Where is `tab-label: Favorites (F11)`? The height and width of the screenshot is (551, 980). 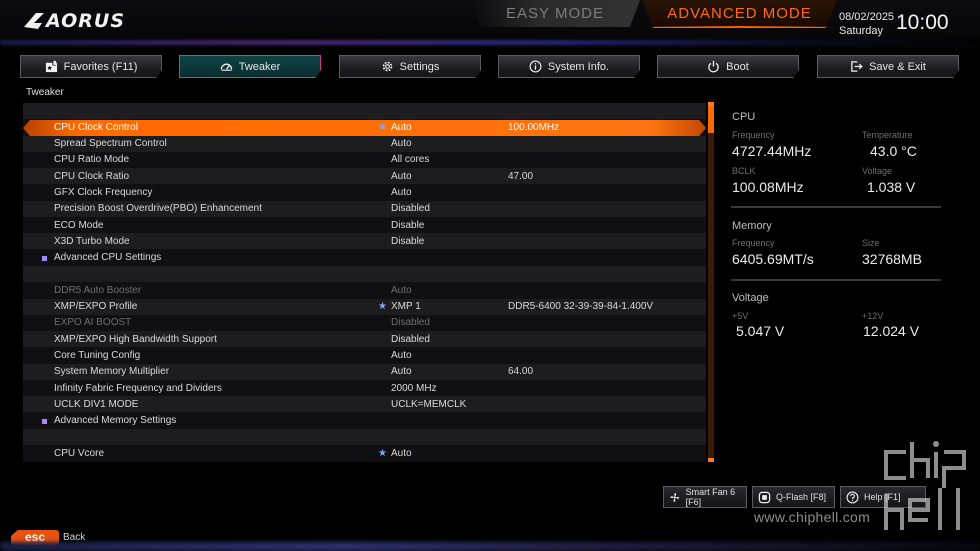
tab-label: Favorites (F11) is located at coordinates (100, 66).